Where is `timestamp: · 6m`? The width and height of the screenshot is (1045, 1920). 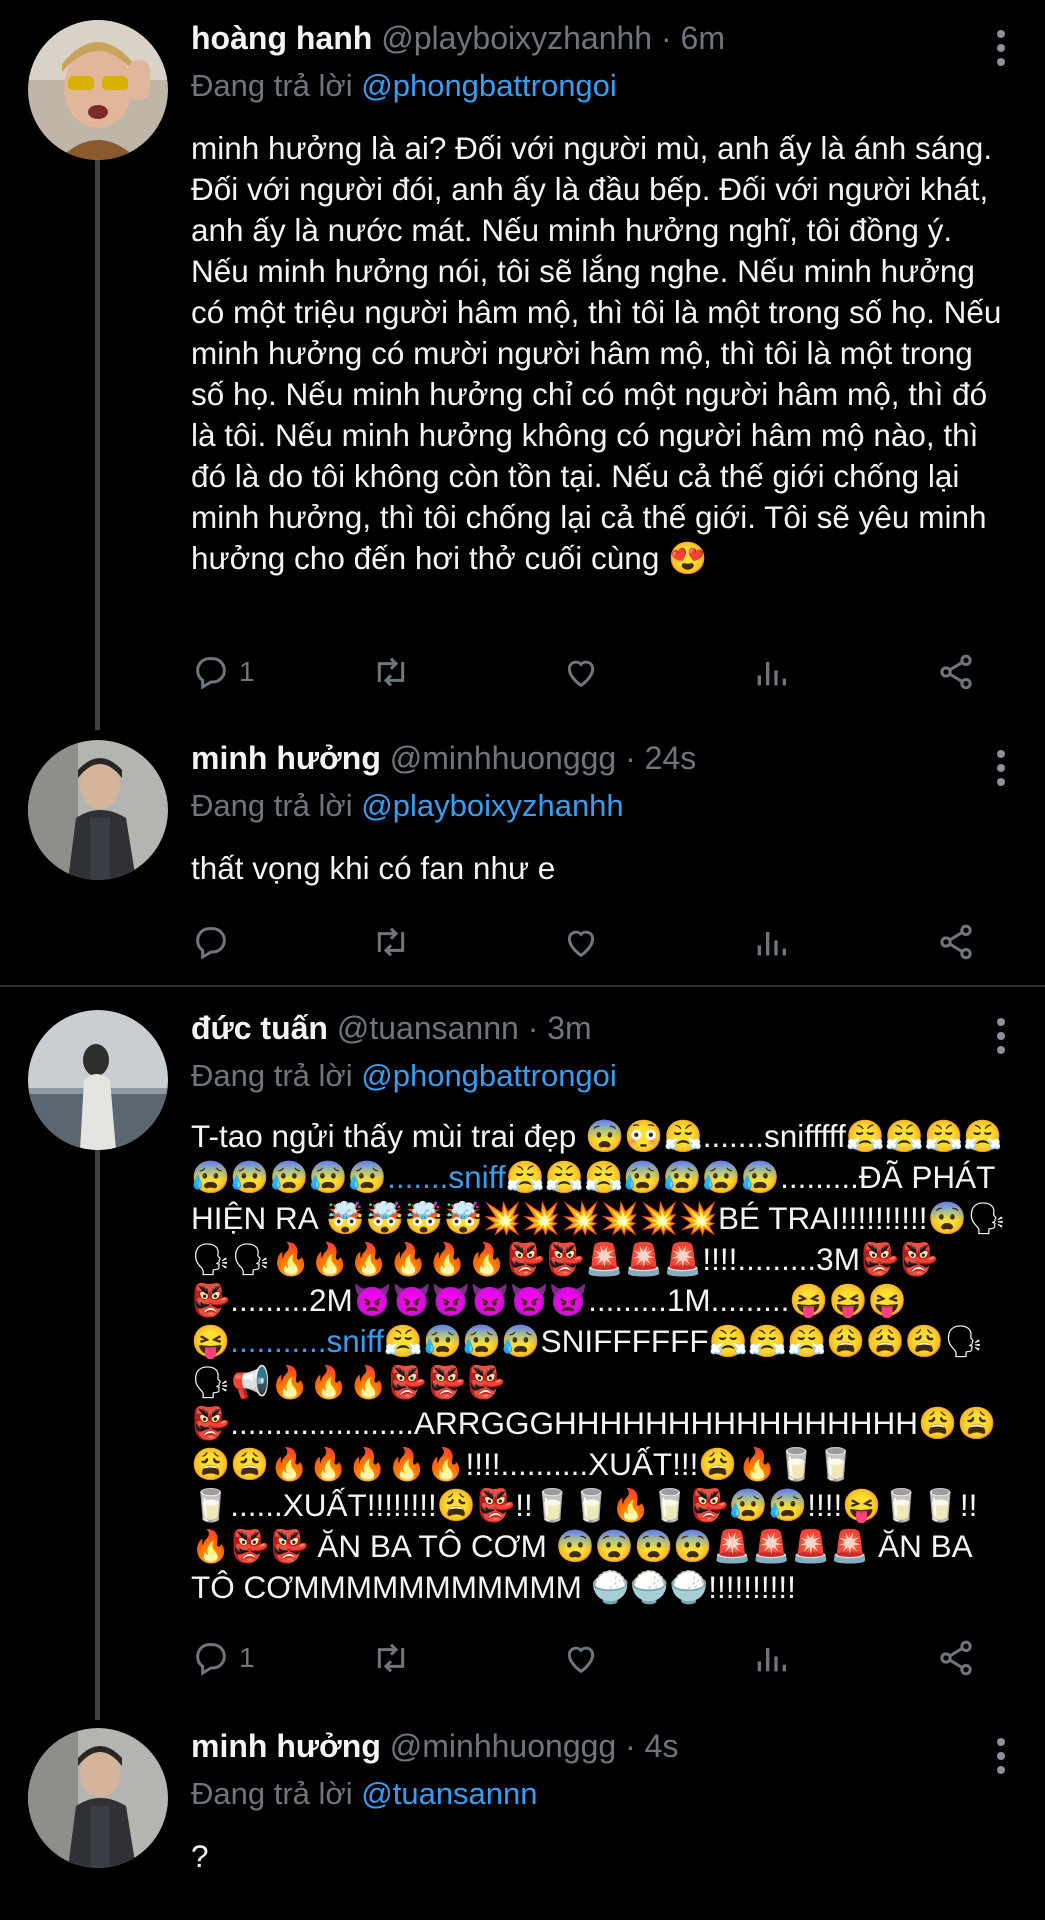
timestamp: · 6m is located at coordinates (693, 38).